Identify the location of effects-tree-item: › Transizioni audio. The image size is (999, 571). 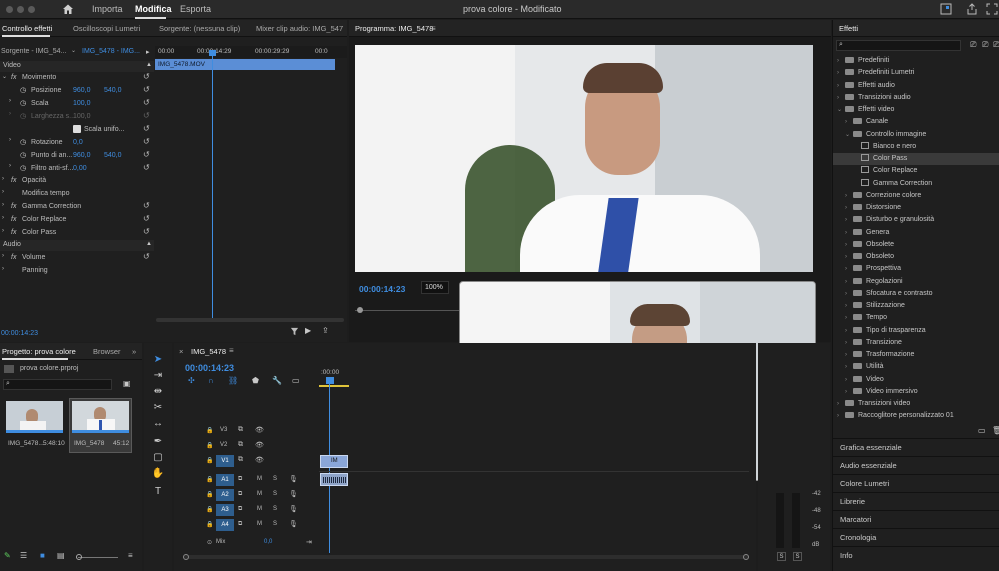
(916, 98).